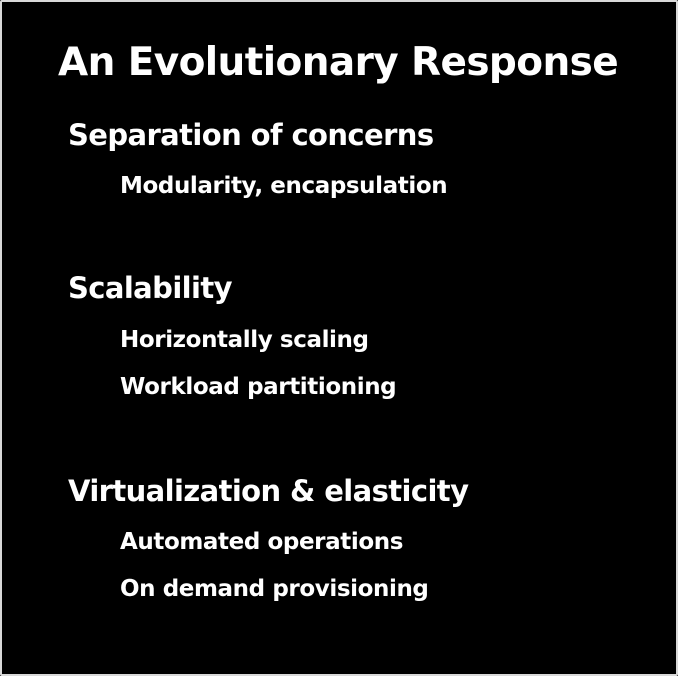  I want to click on section-heading-separation-of-concerns: Separation of concerns, so click(251, 135).